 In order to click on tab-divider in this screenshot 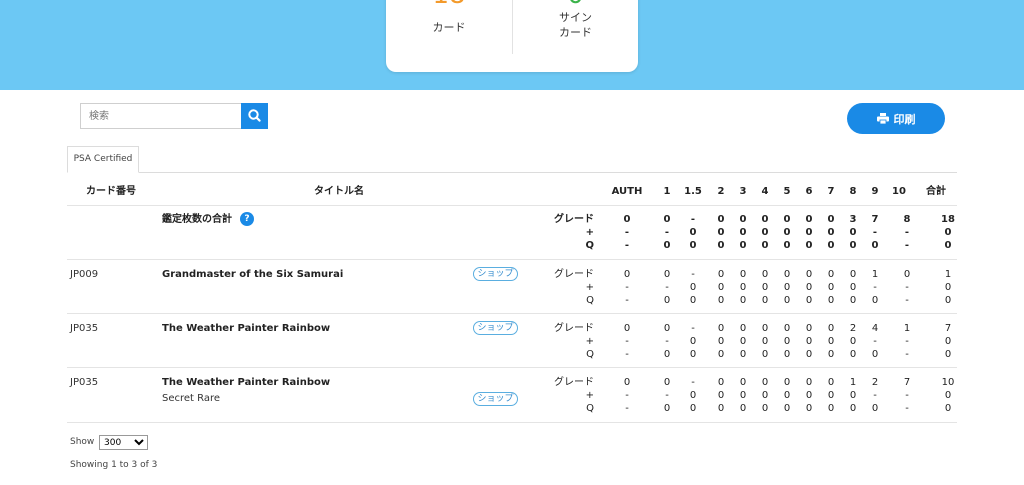, I will do `click(512, 172)`.